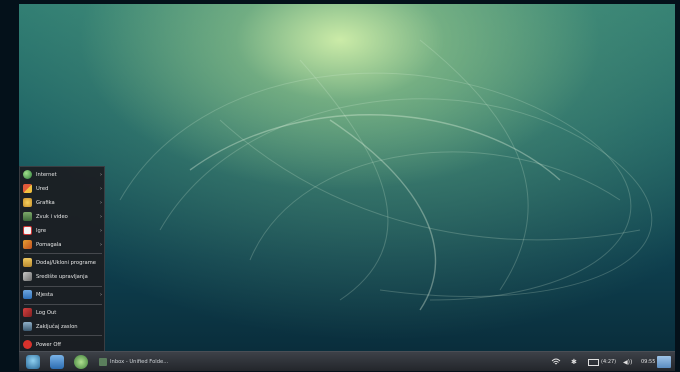 The height and width of the screenshot is (372, 680). Describe the element at coordinates (27, 326) in the screenshot. I see `lock-screen-icon` at that location.